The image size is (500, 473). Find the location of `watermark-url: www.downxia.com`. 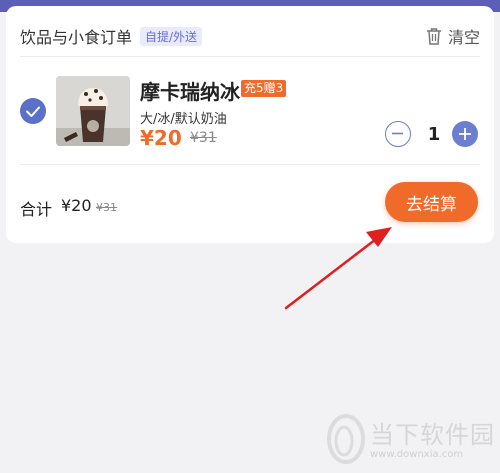

watermark-url: www.downxia.com is located at coordinates (417, 454).